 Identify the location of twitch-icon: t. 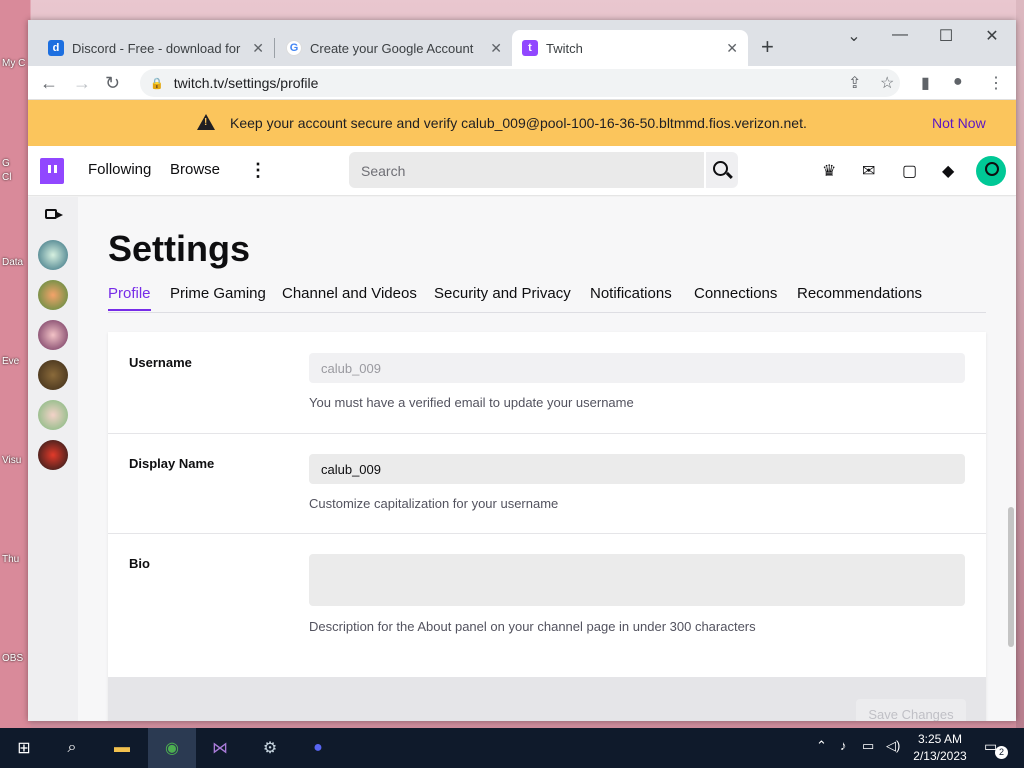
(530, 48).